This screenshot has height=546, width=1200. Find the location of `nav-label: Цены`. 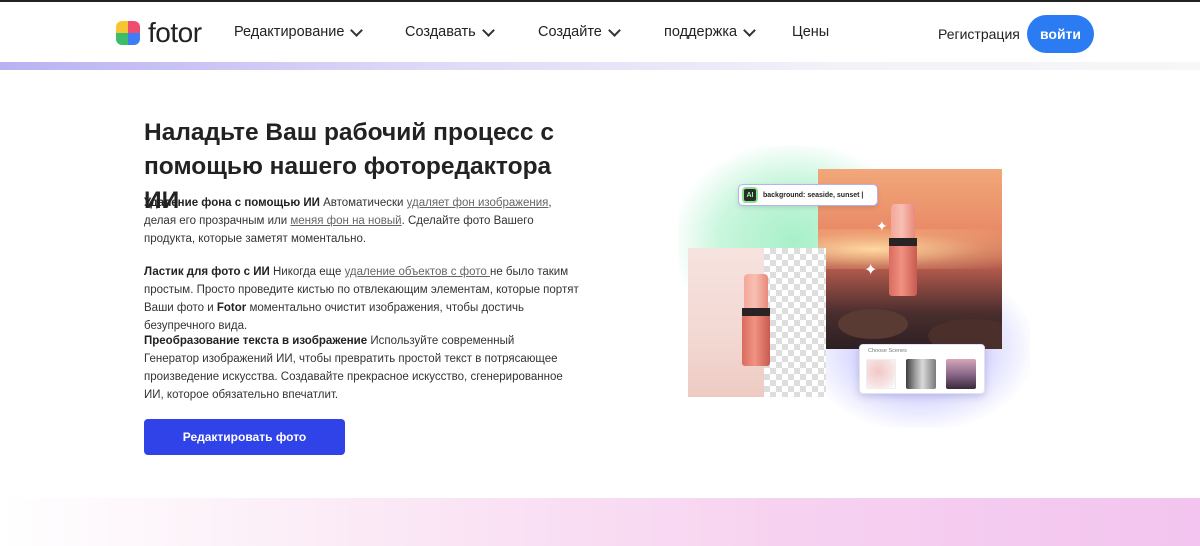

nav-label: Цены is located at coordinates (811, 32).